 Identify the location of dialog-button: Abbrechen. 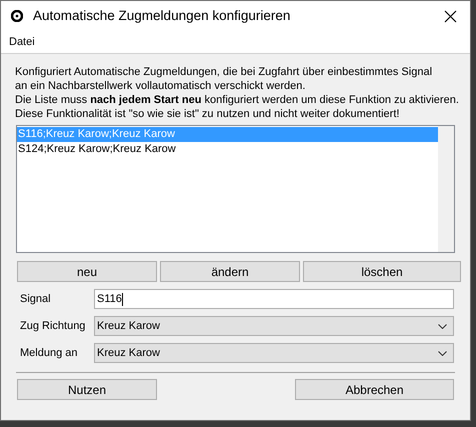
(374, 389).